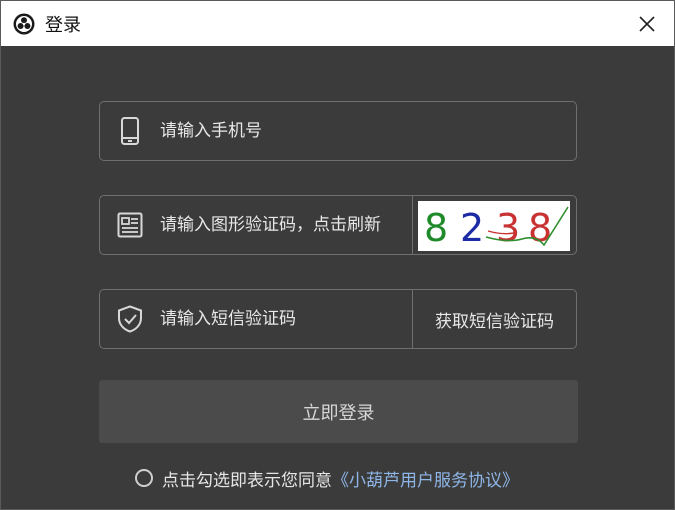 Image resolution: width=675 pixels, height=510 pixels. What do you see at coordinates (494, 319) in the screenshot?
I see `get-sms-code-button: 获取短信验证码` at bounding box center [494, 319].